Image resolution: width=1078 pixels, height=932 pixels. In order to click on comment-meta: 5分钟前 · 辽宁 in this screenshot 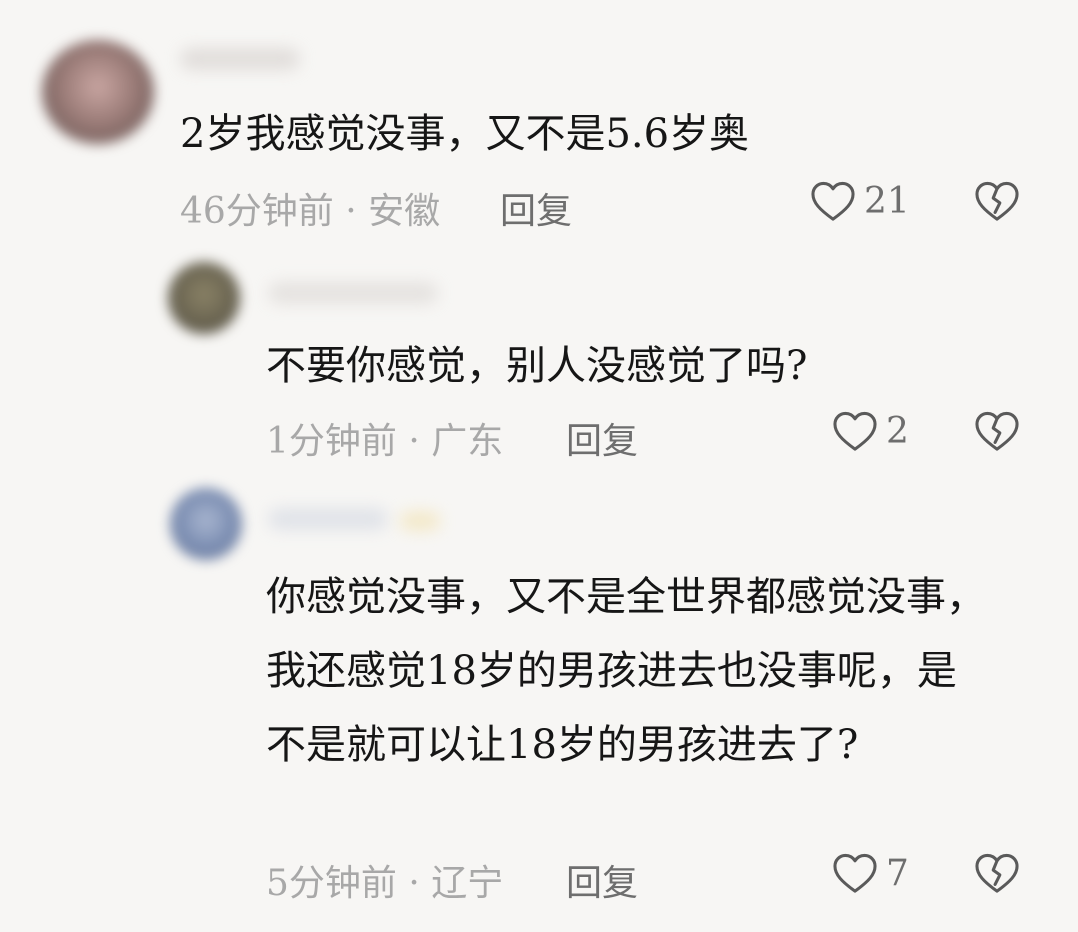, I will do `click(385, 883)`.